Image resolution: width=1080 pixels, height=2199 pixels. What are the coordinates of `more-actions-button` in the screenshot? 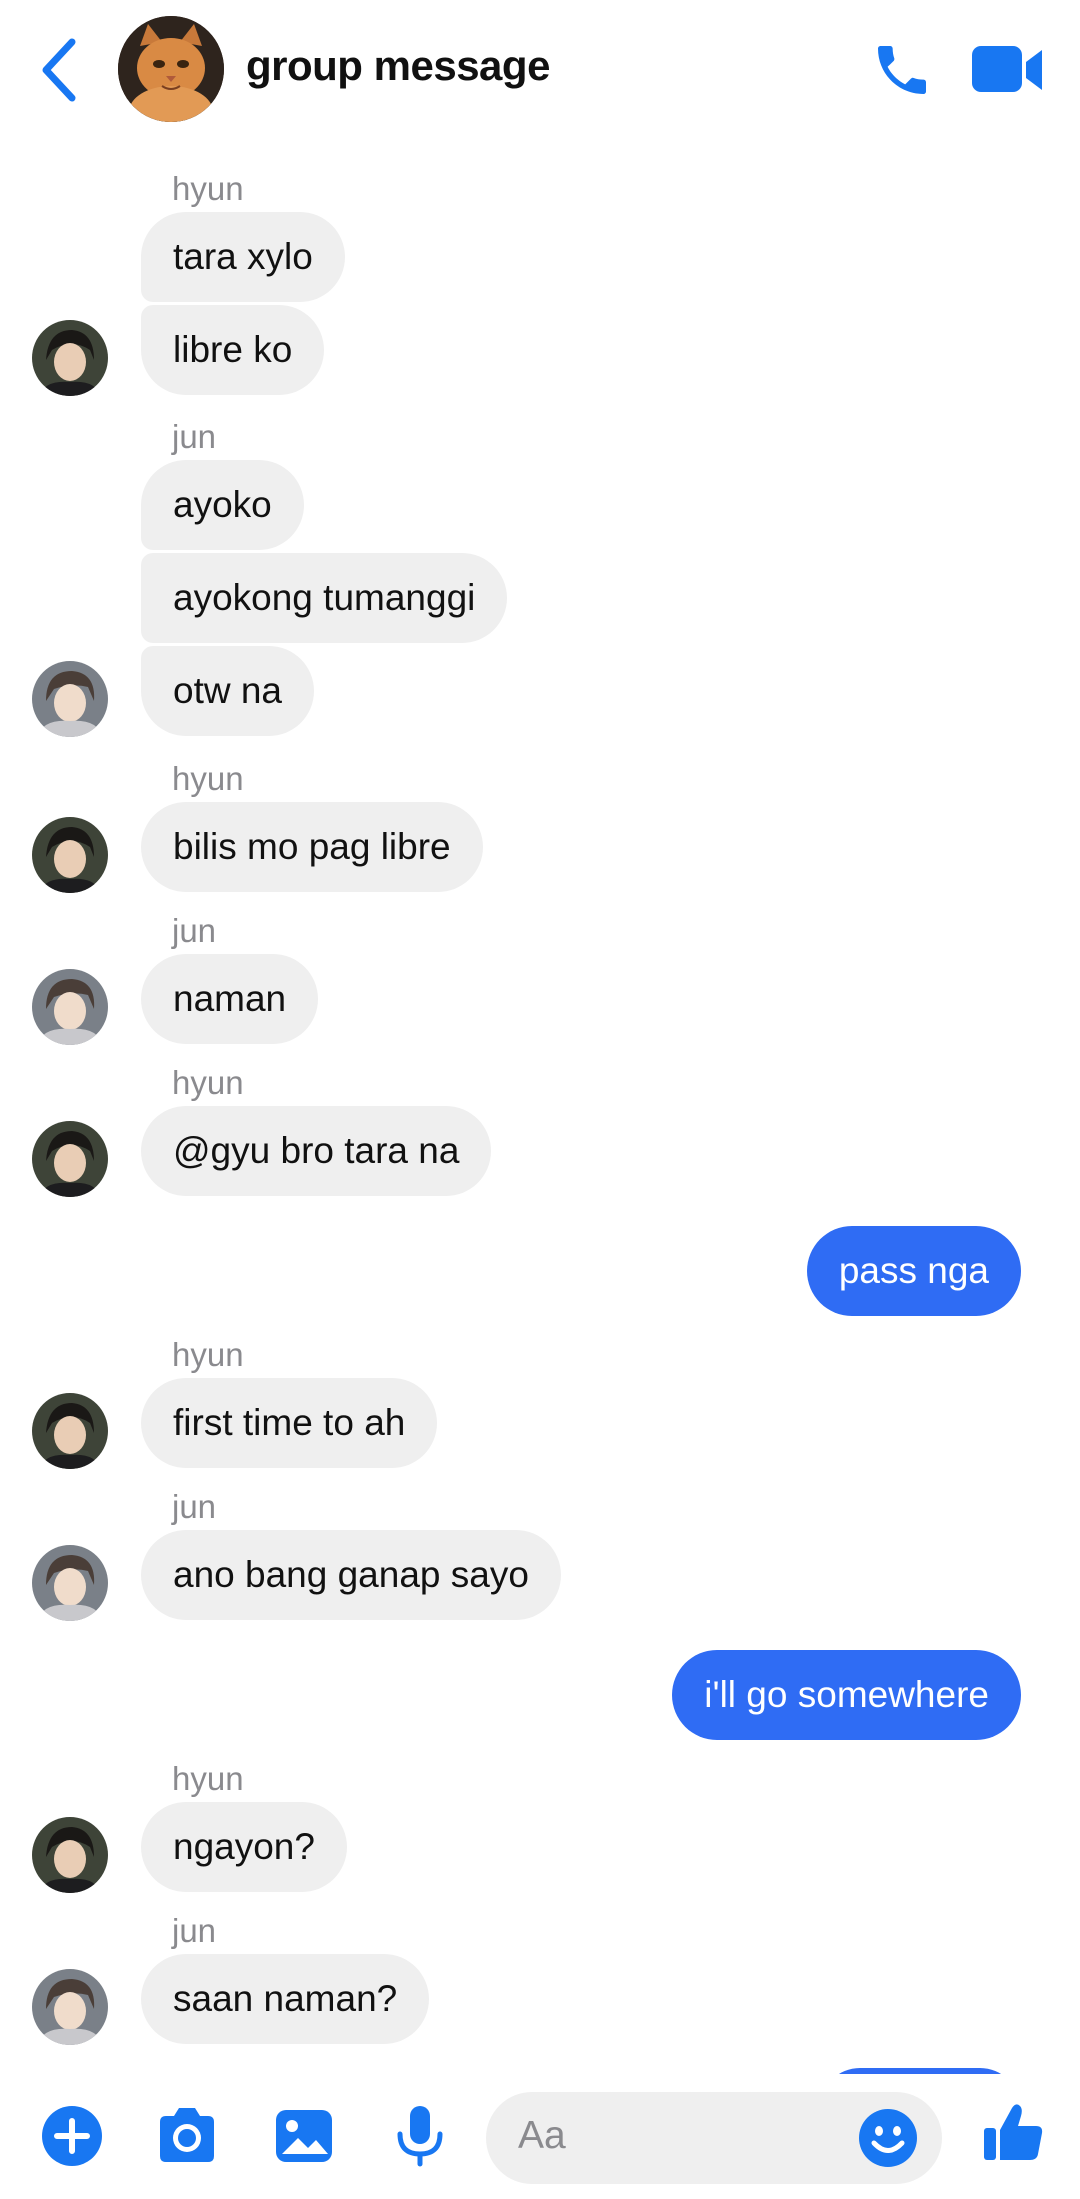 It's located at (72, 2136).